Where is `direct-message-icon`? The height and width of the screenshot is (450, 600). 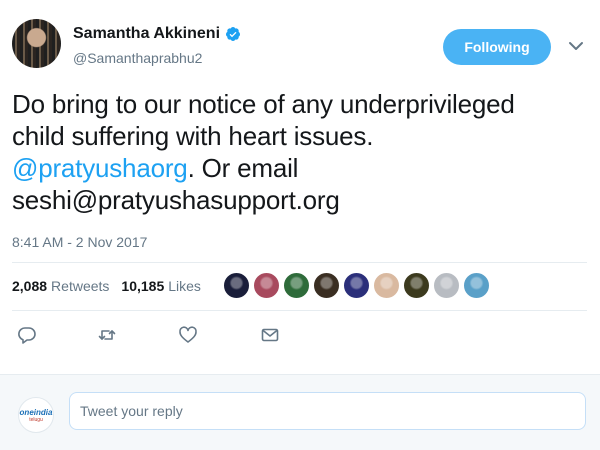 direct-message-icon is located at coordinates (270, 335).